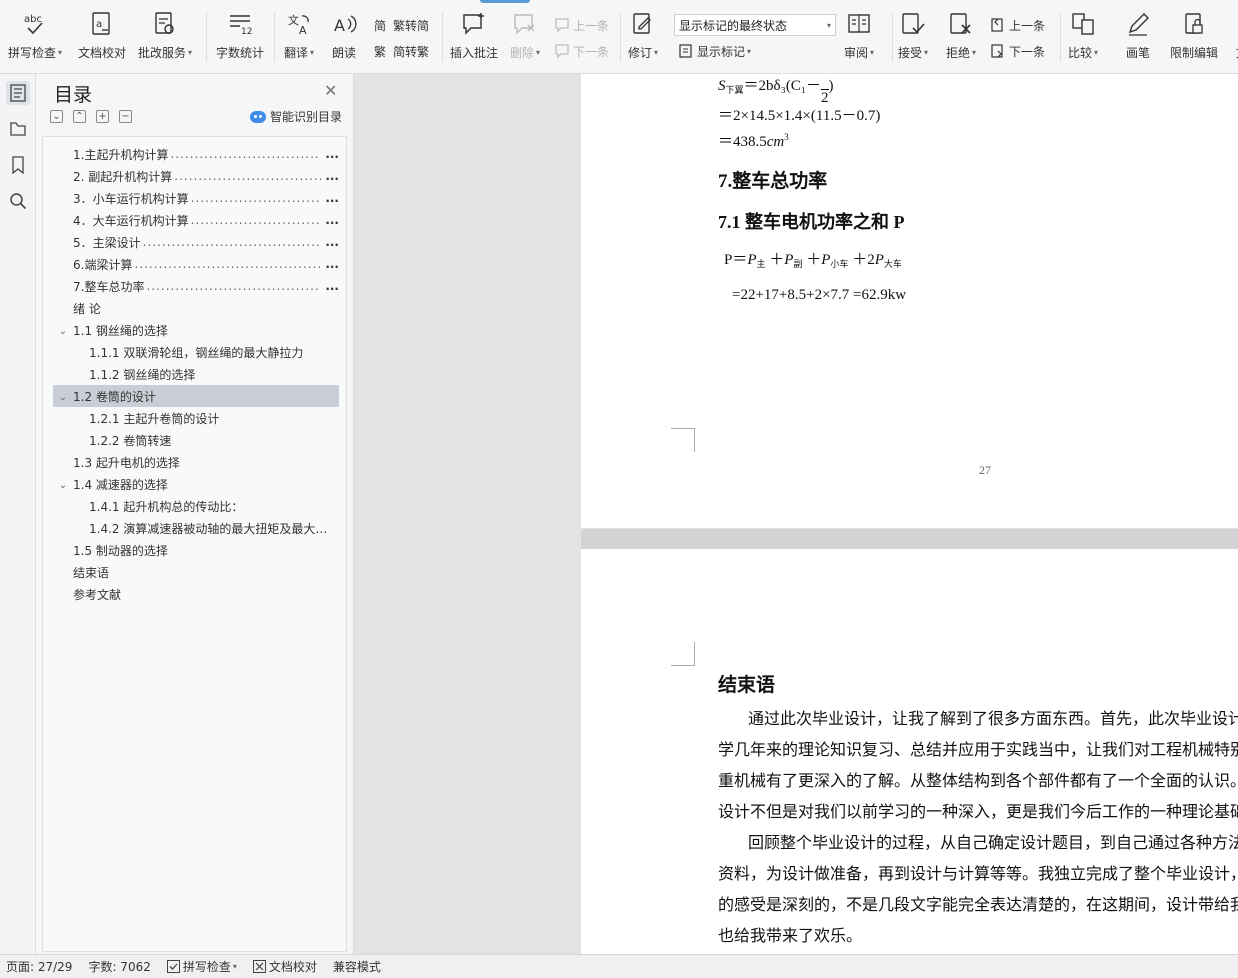  Describe the element at coordinates (773, 181) in the screenshot. I see `heading-7: 7.整车总功率` at that location.